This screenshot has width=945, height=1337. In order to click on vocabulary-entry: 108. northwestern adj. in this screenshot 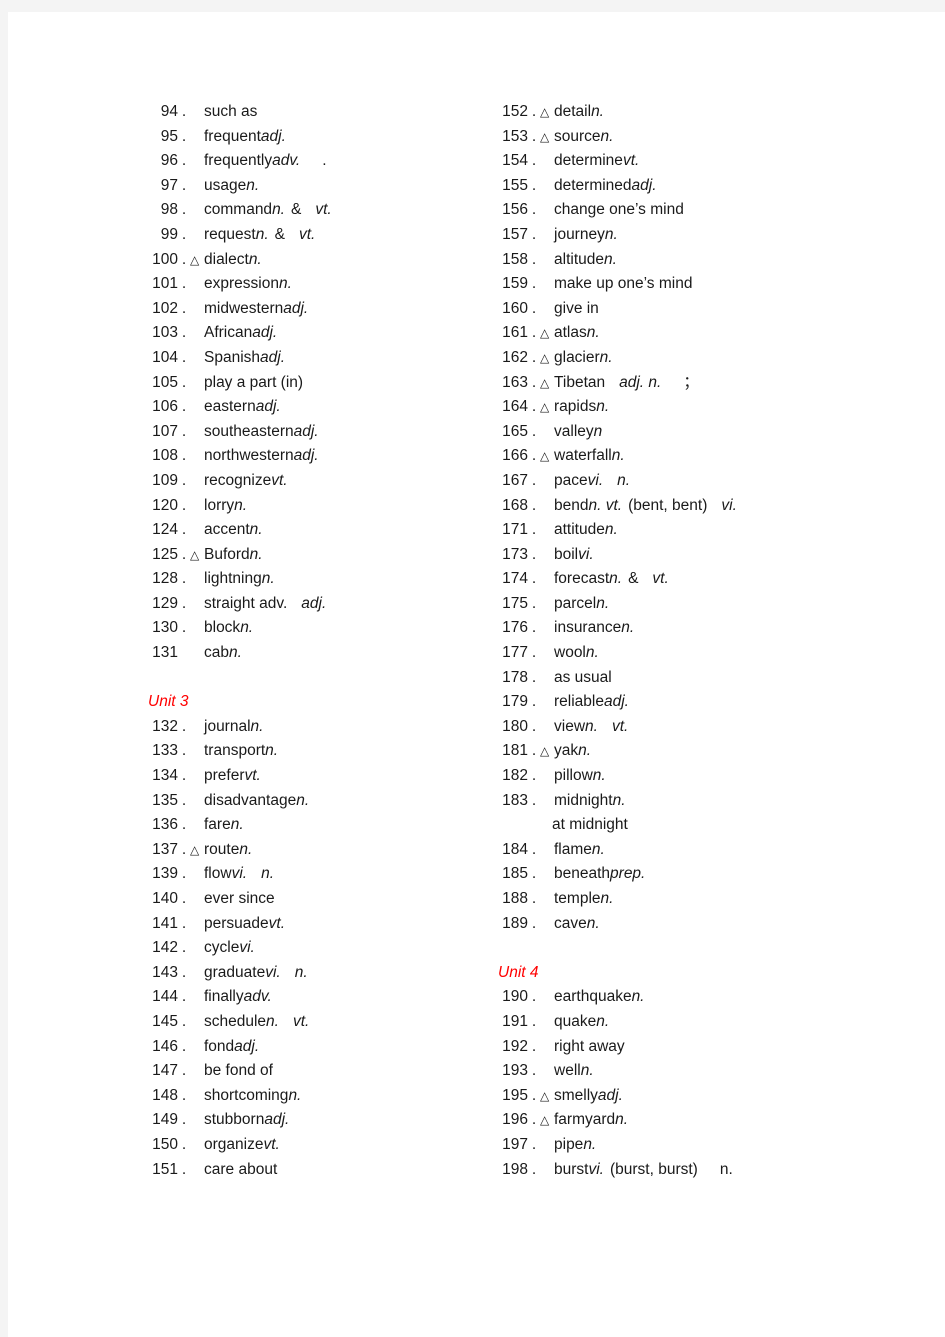, I will do `click(328, 456)`.